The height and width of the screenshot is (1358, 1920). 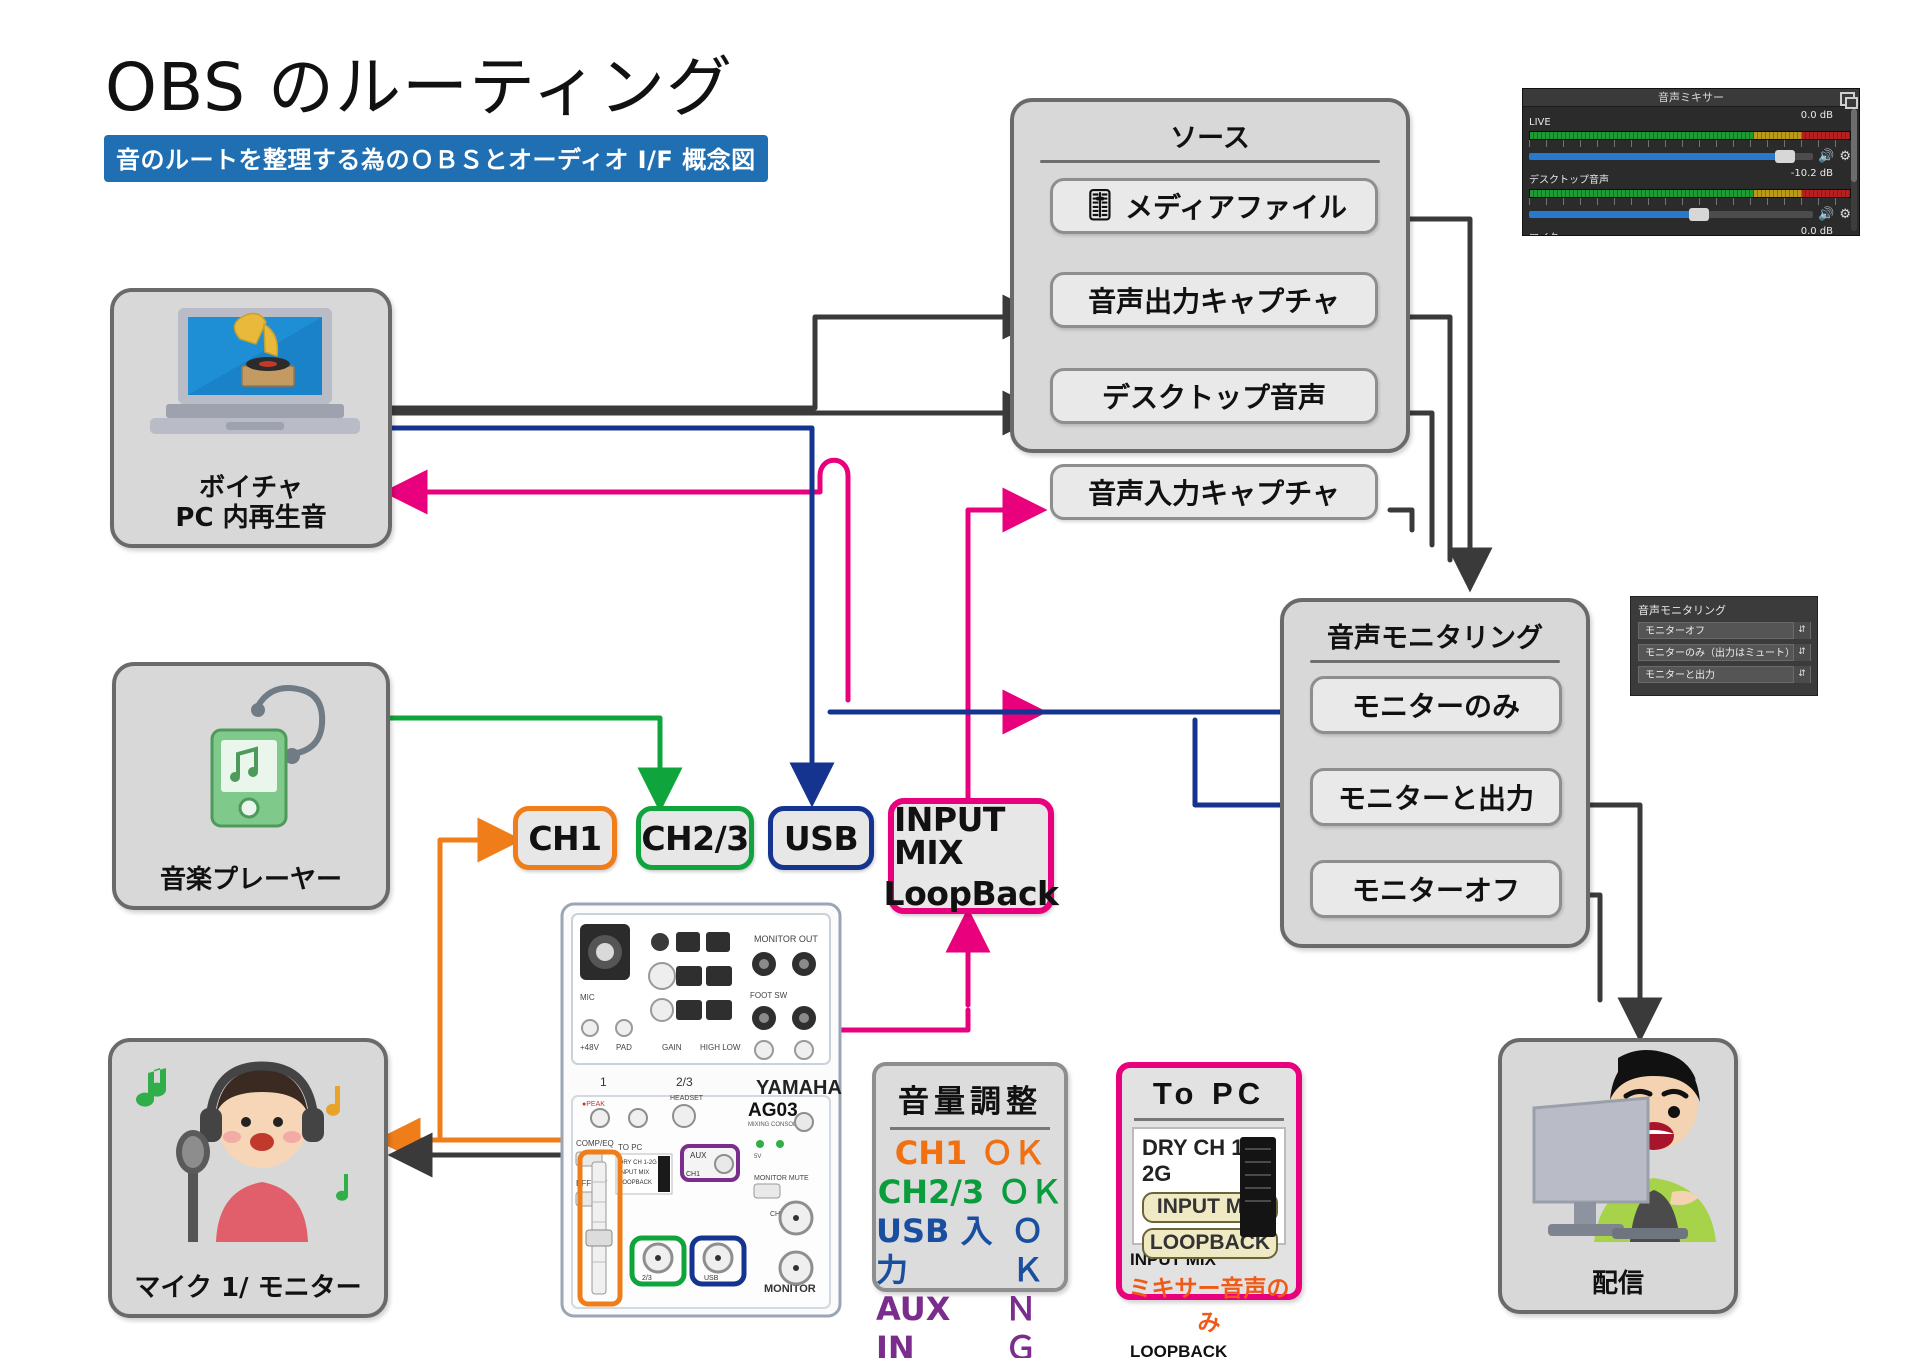 I want to click on svg-text: AG03, so click(x=773, y=1110).